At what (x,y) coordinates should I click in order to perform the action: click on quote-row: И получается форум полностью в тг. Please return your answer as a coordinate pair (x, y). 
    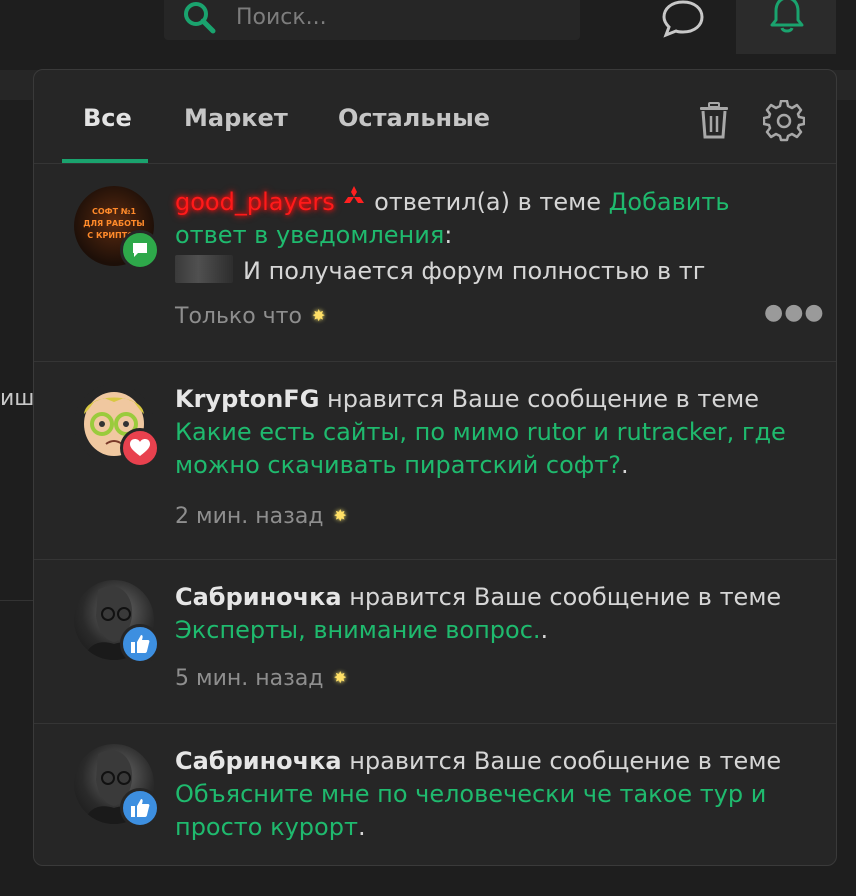
    Looking at the image, I should click on (490, 271).